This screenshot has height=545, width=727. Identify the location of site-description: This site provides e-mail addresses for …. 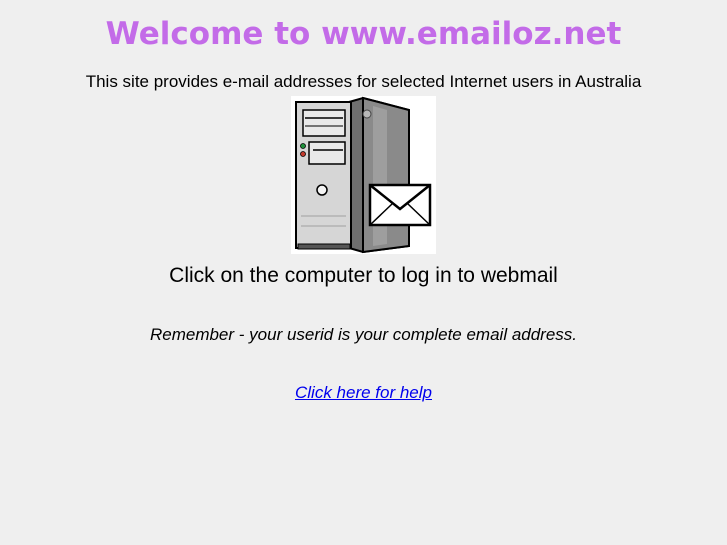
(363, 81).